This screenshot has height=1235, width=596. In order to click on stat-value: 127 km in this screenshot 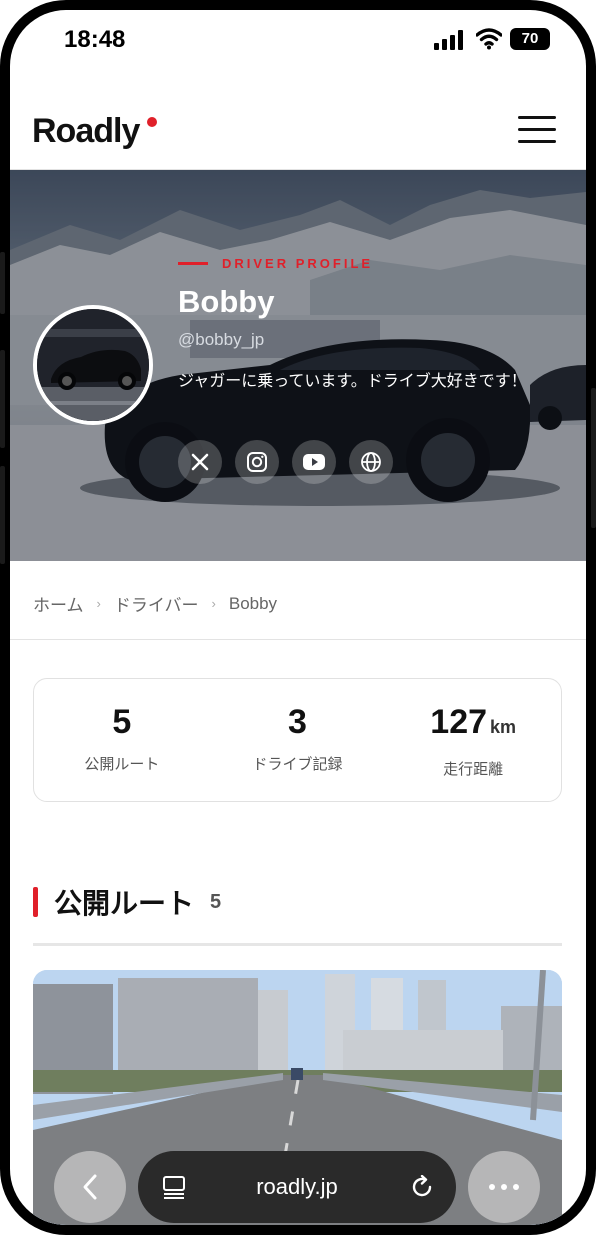, I will do `click(473, 722)`.